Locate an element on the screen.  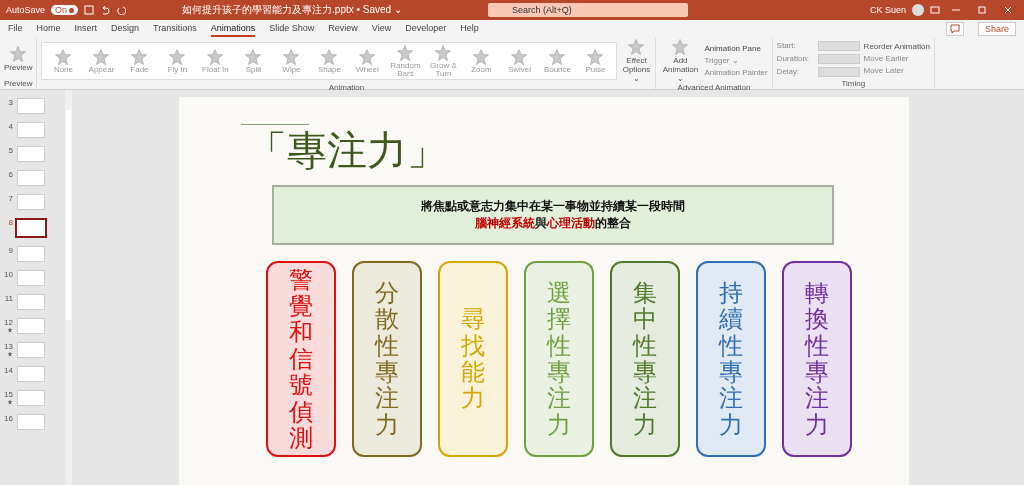
effect-button: Zoom is located at coordinates (481, 60).